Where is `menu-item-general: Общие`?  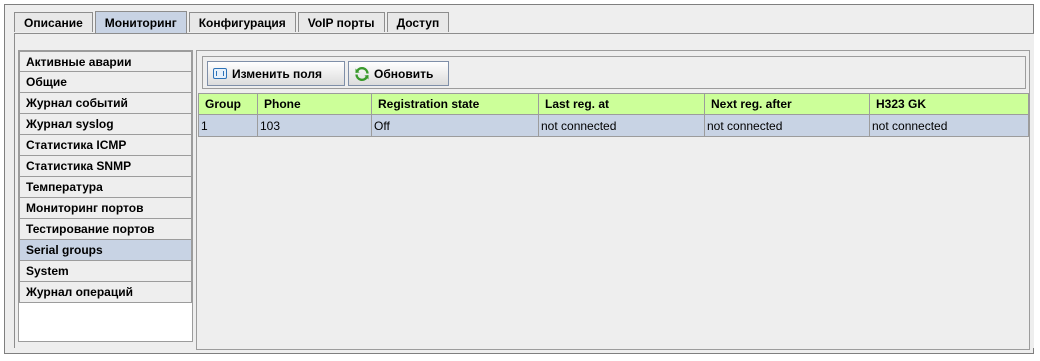 menu-item-general: Общие is located at coordinates (105, 82).